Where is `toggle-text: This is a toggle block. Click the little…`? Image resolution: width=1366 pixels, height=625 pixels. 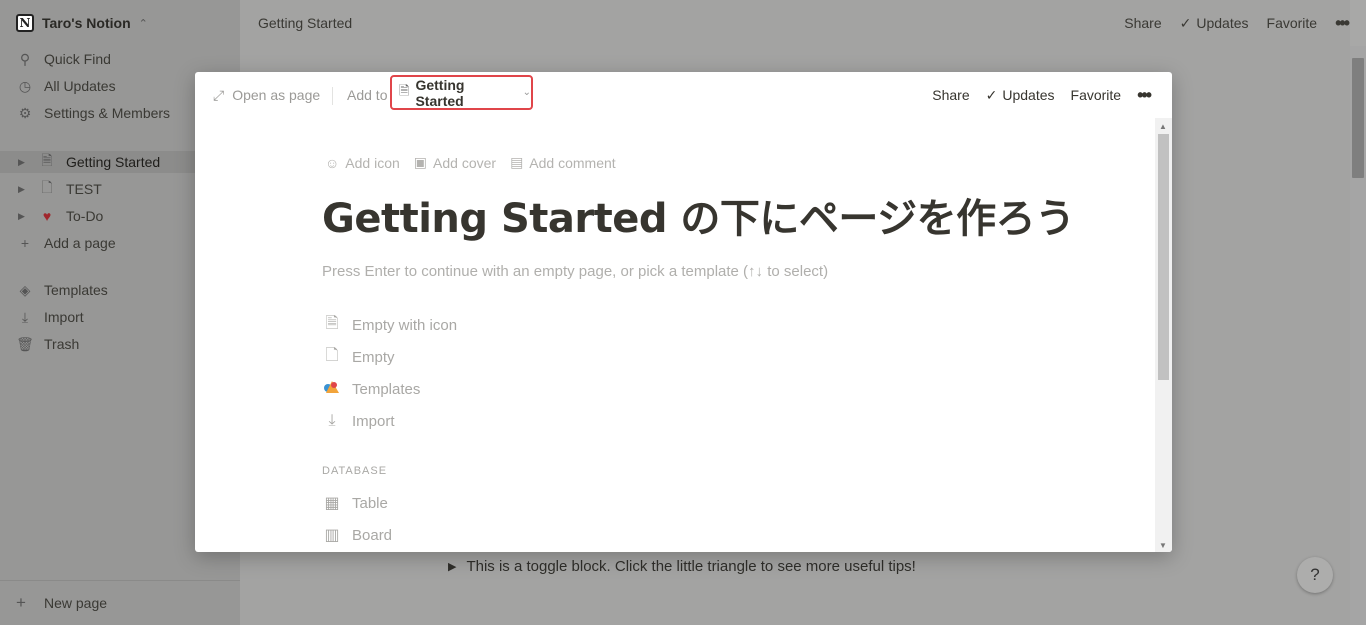
toggle-text: This is a toggle block. Click the little… is located at coordinates (691, 566).